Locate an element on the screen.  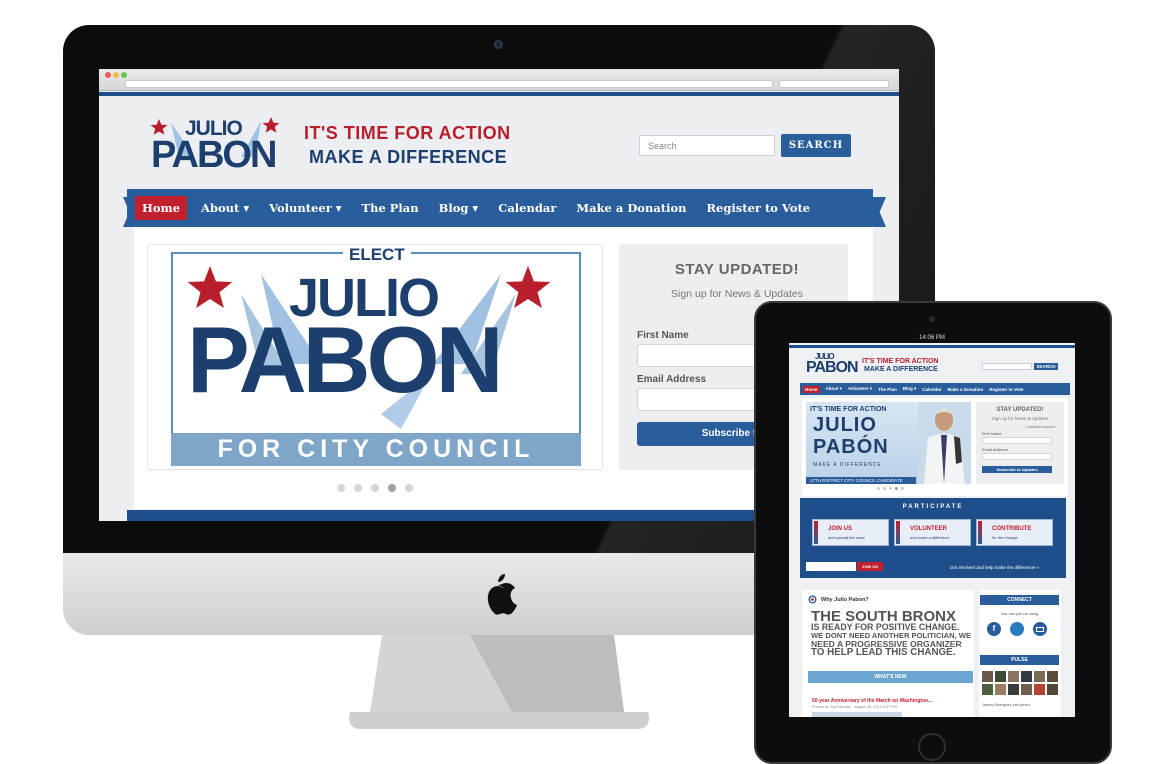
ipad-join-input is located at coordinates (831, 566).